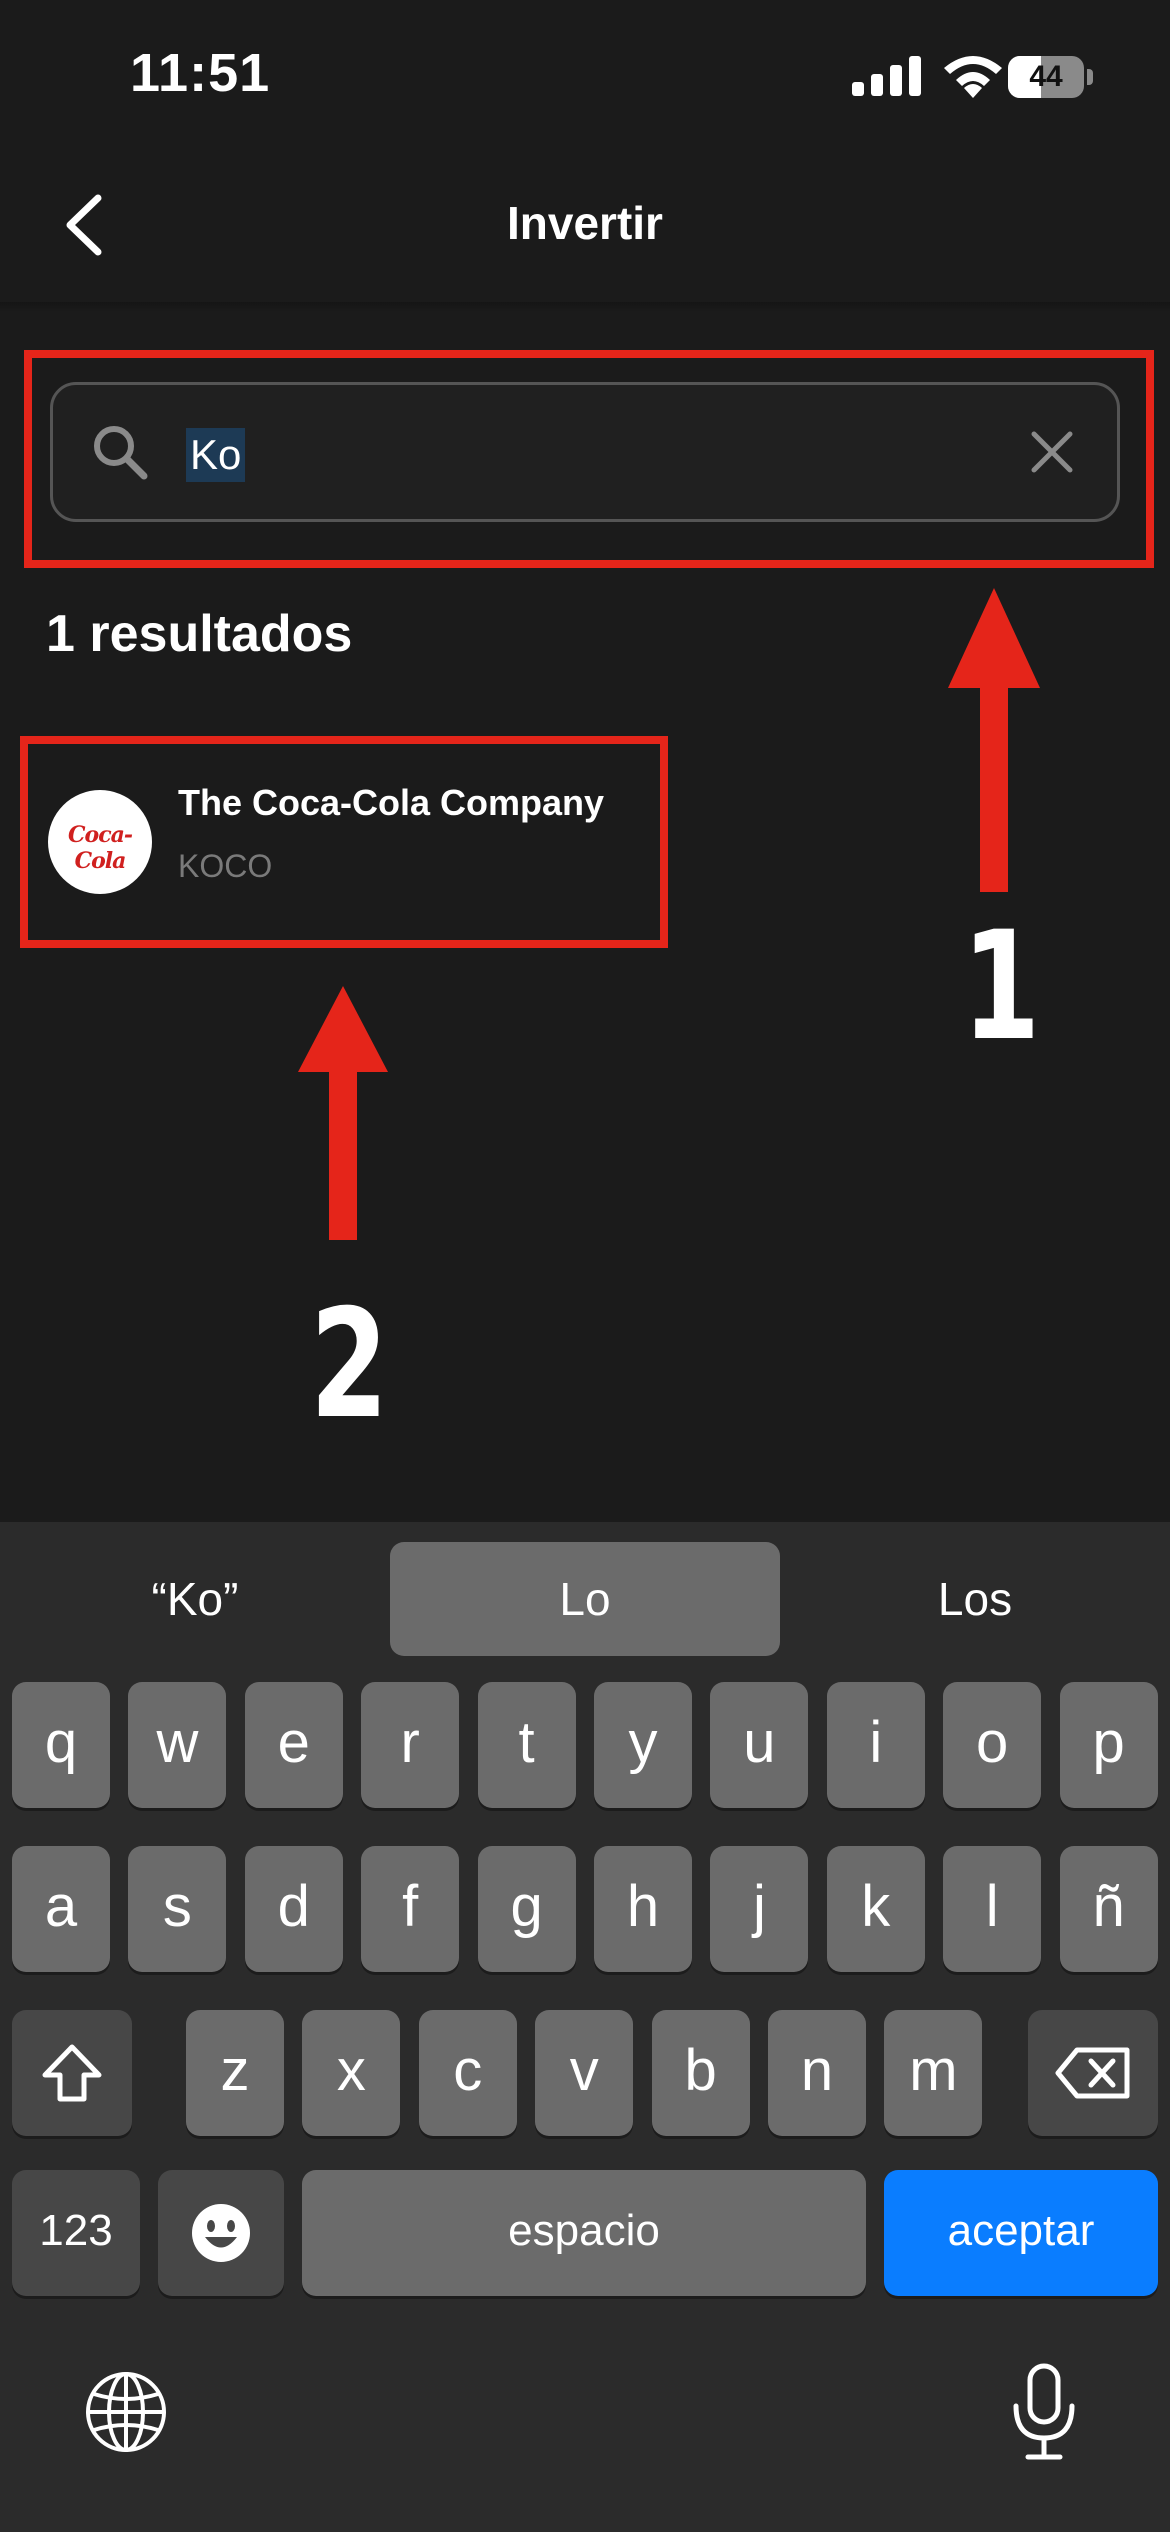  What do you see at coordinates (1046, 76) in the screenshot?
I see `battery-level: 44` at bounding box center [1046, 76].